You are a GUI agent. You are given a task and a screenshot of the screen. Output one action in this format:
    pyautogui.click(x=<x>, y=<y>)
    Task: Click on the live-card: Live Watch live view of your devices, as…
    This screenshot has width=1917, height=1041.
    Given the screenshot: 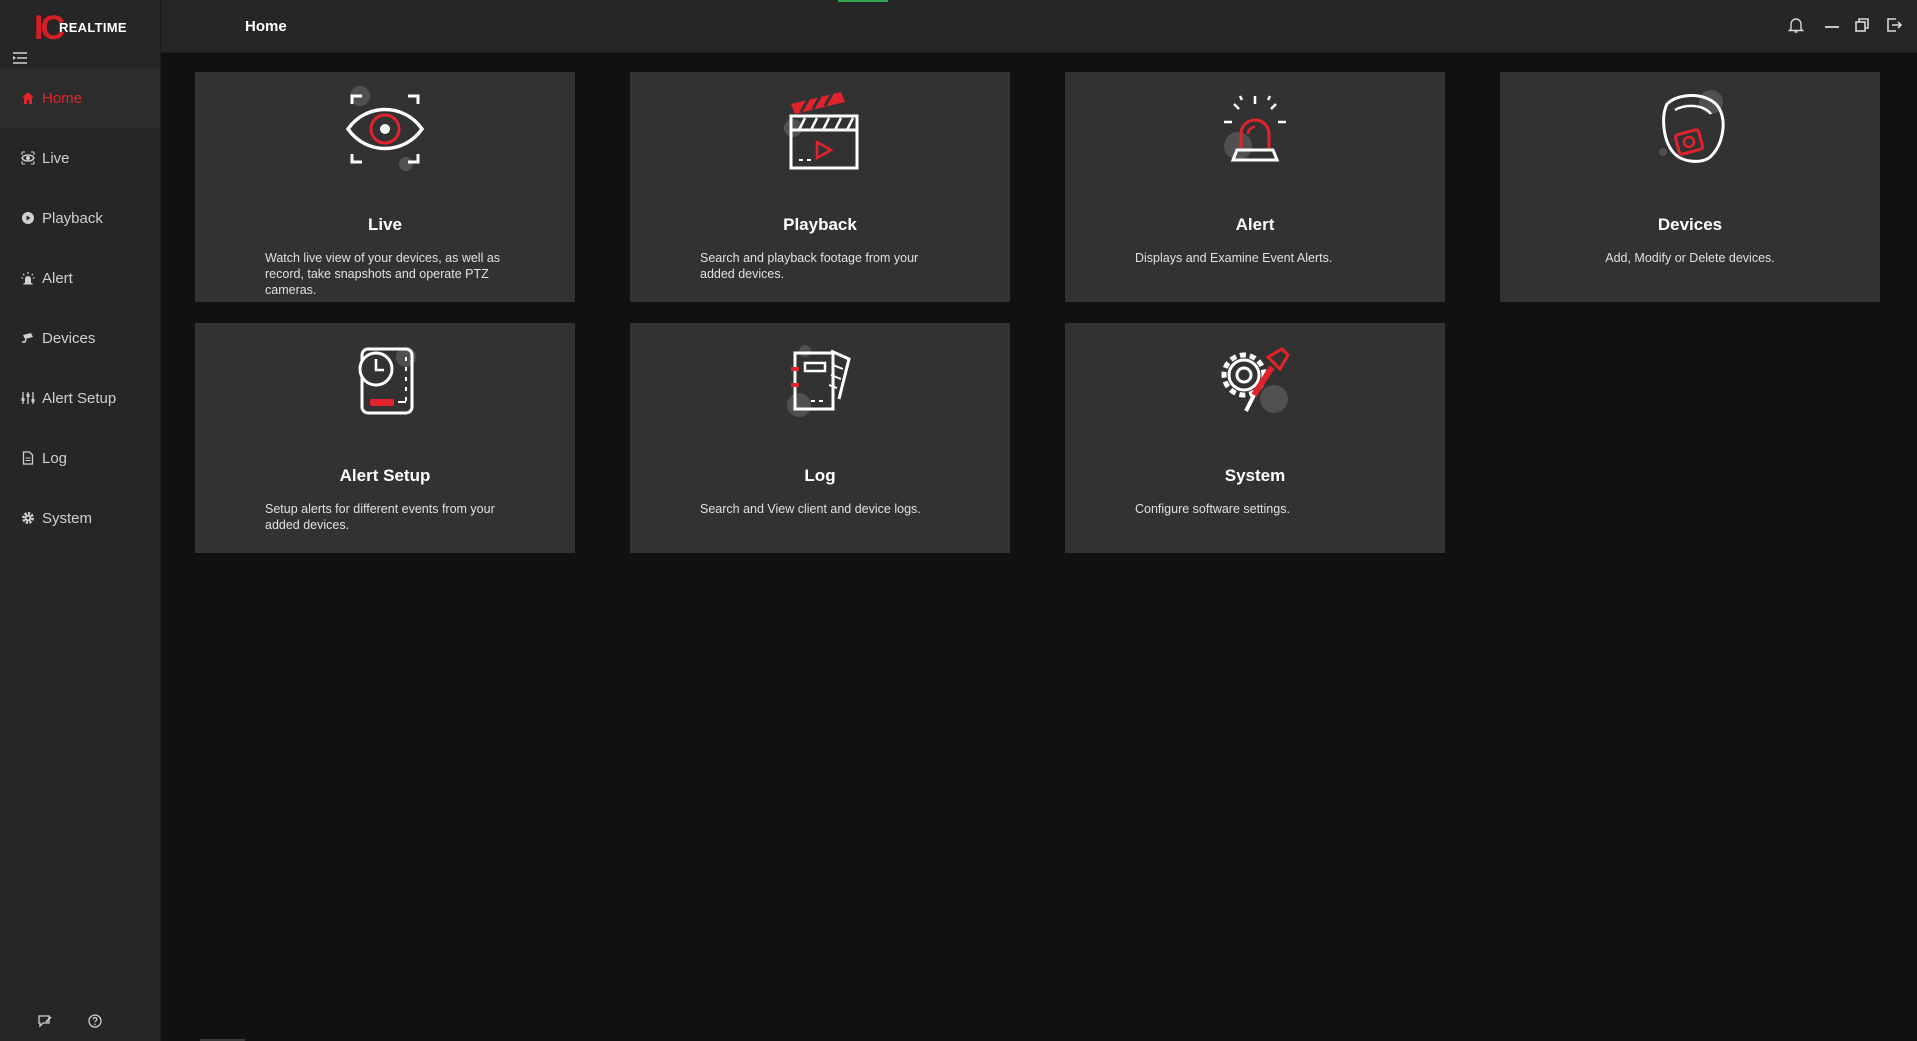 What is the action you would take?
    pyautogui.click(x=385, y=187)
    